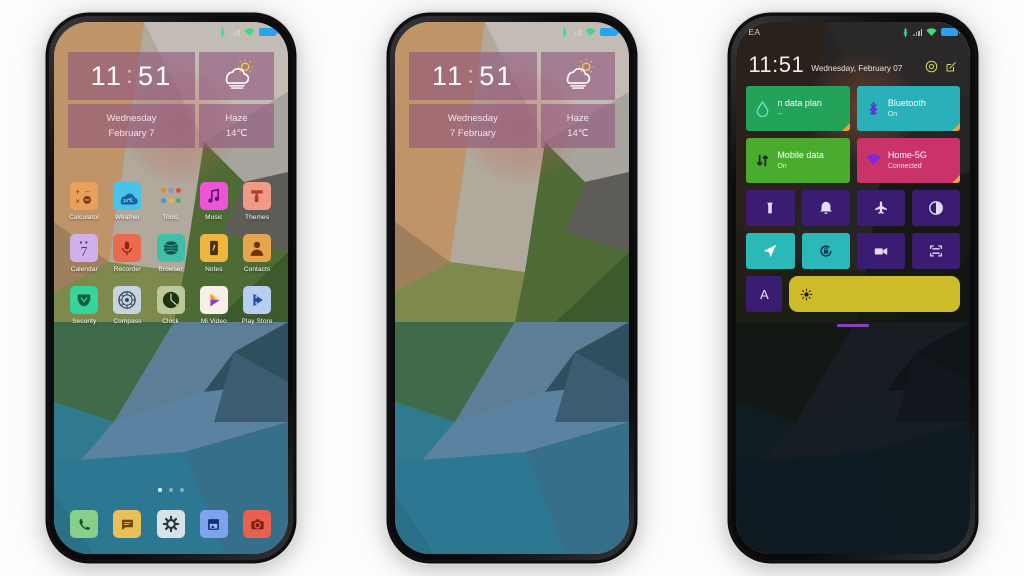 This screenshot has width=1024, height=576. What do you see at coordinates (881, 251) in the screenshot?
I see `tile-screen-record` at bounding box center [881, 251].